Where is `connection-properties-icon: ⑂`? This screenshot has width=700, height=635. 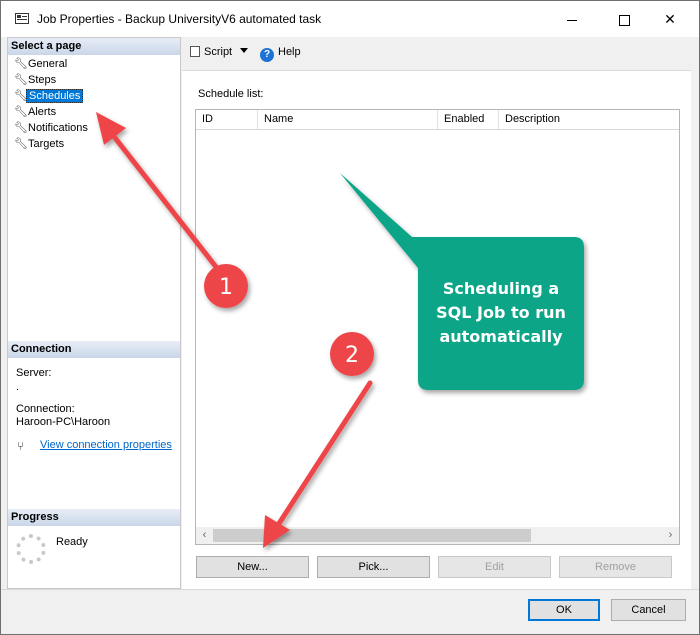
connection-properties-icon: ⑂ is located at coordinates (21, 446).